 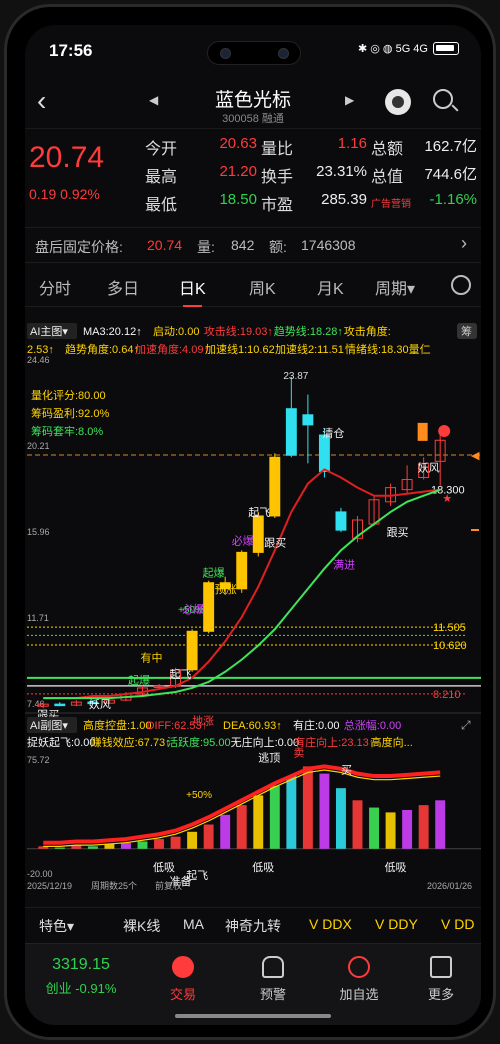 I want to click on ddx-toggle: V DDX, so click(x=330, y=924).